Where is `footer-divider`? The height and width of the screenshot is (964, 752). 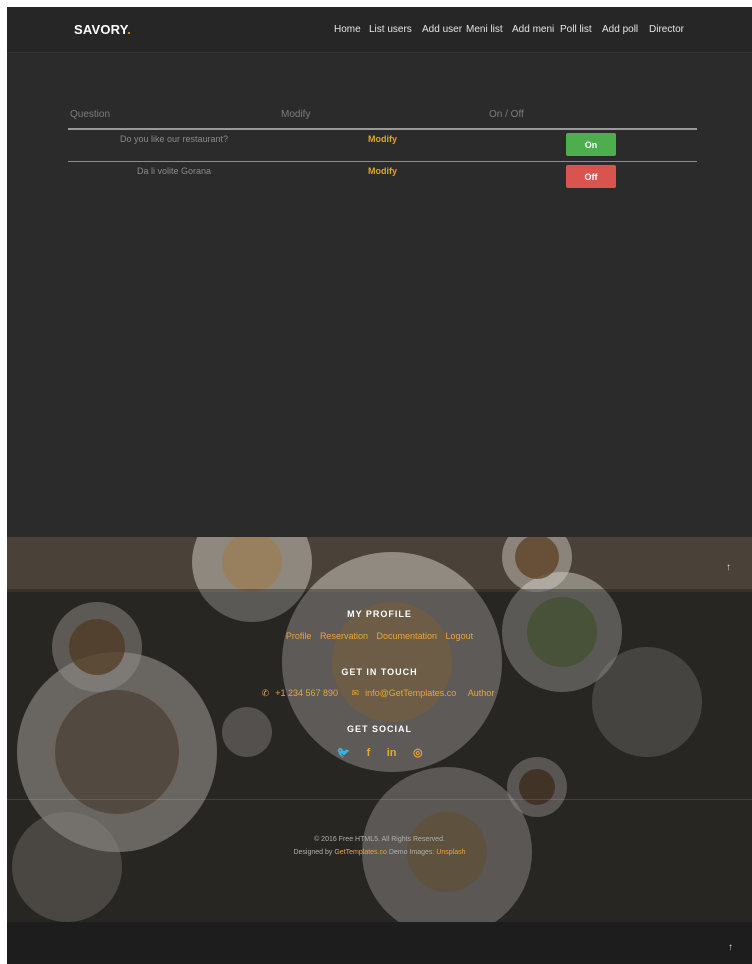 footer-divider is located at coordinates (379, 799).